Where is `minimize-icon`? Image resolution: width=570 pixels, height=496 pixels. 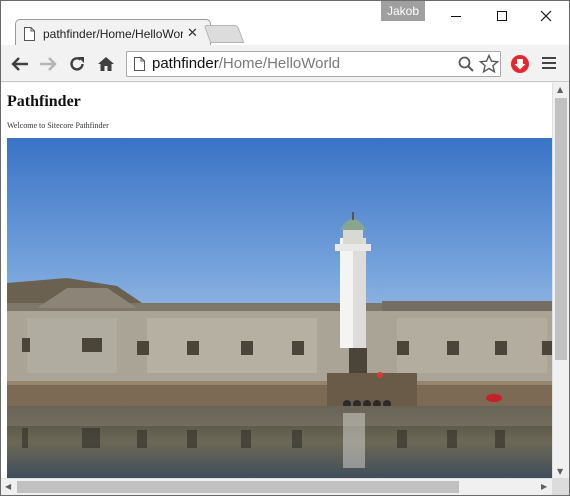
minimize-icon is located at coordinates (456, 16).